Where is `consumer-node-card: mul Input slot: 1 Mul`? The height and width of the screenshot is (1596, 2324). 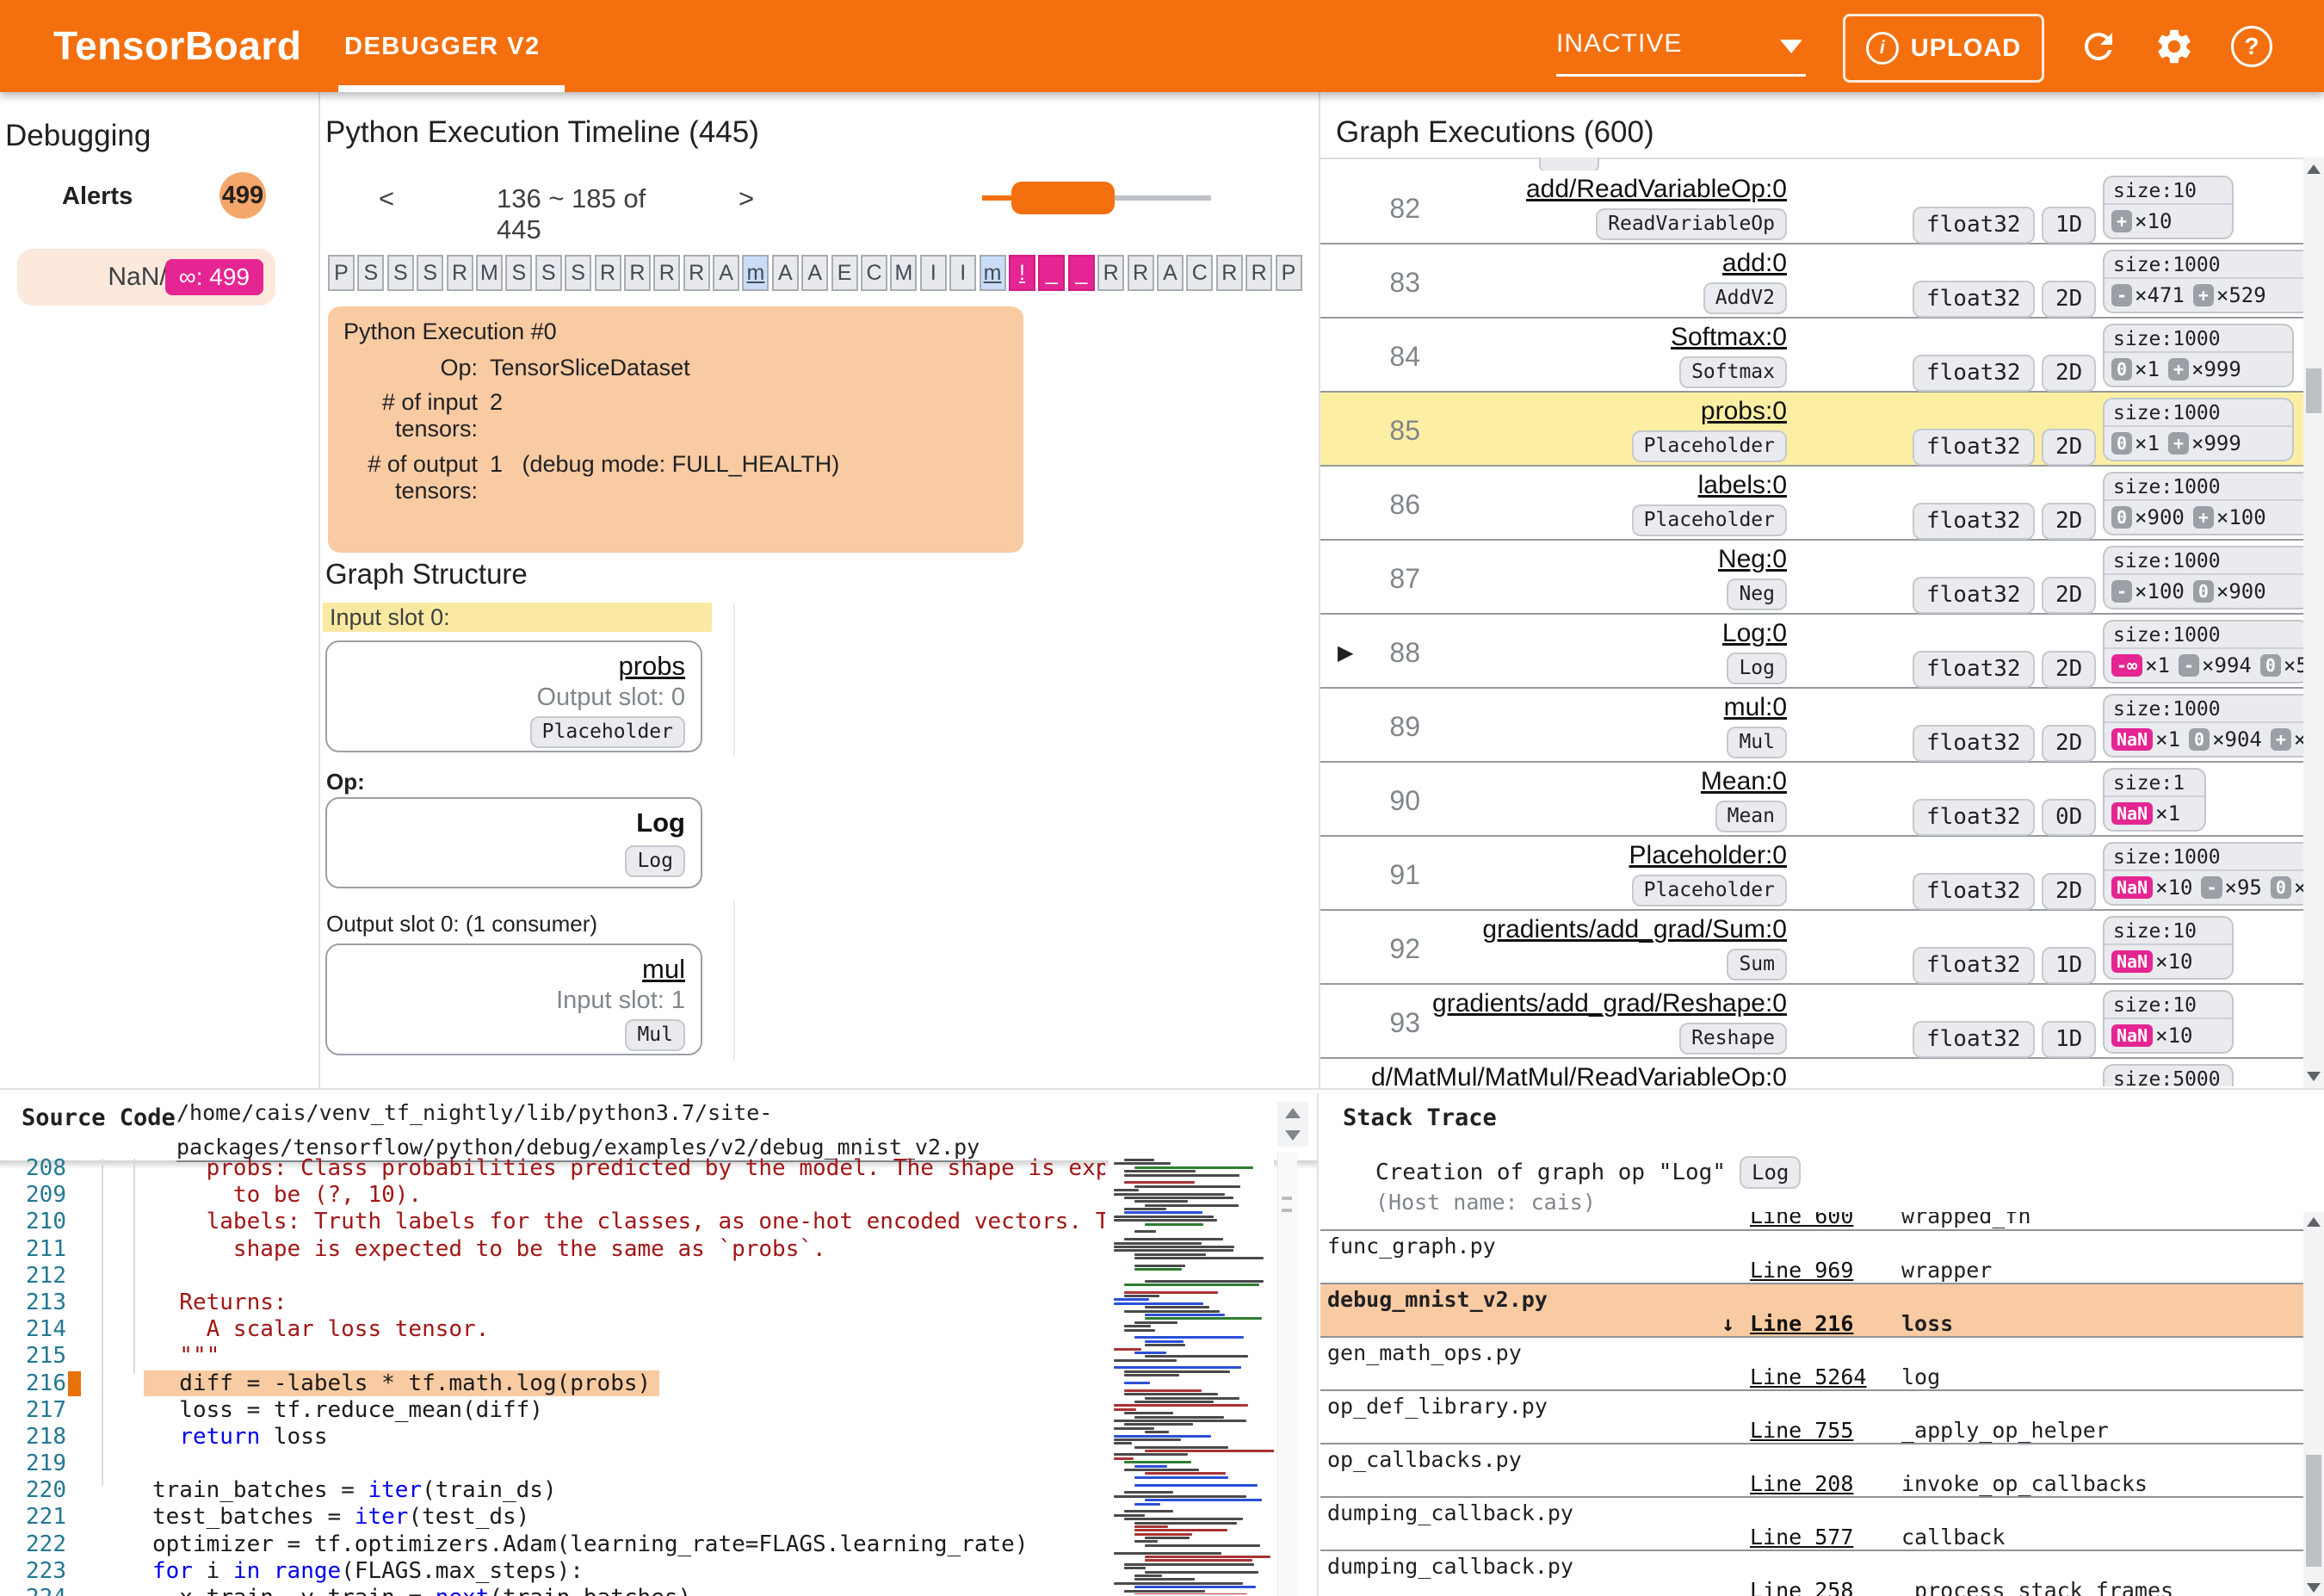
consumer-node-card: mul Input slot: 1 Mul is located at coordinates (513, 999).